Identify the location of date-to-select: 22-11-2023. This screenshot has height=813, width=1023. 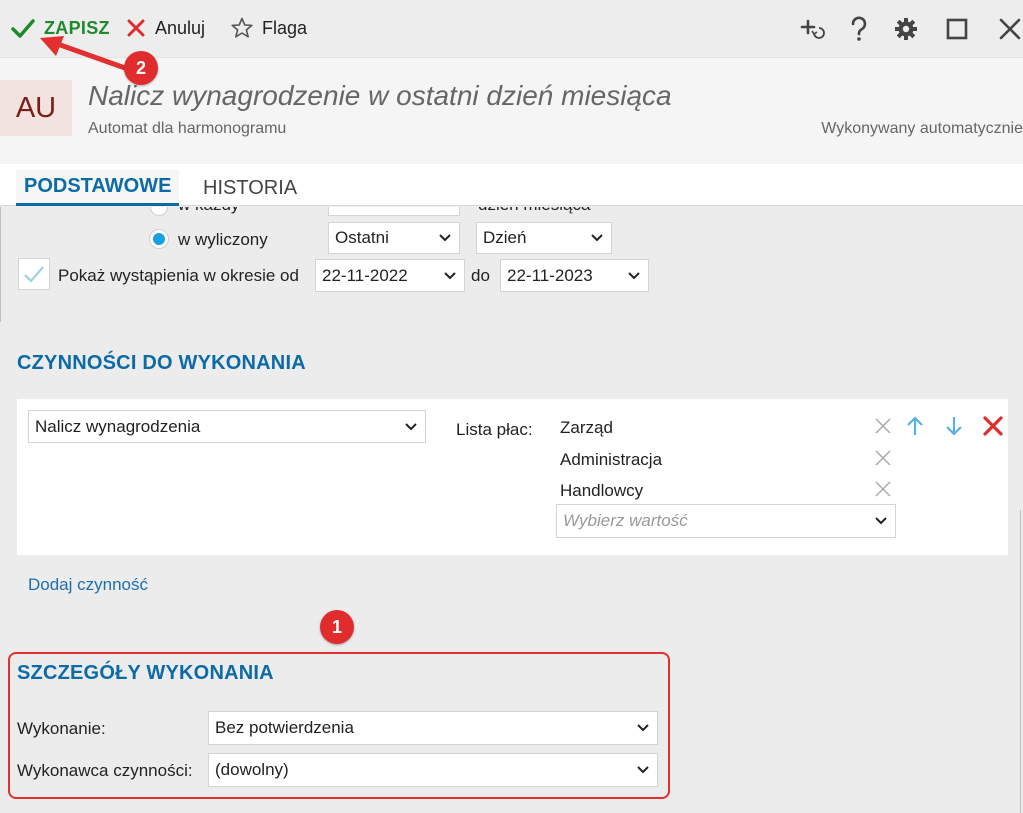
(574, 275).